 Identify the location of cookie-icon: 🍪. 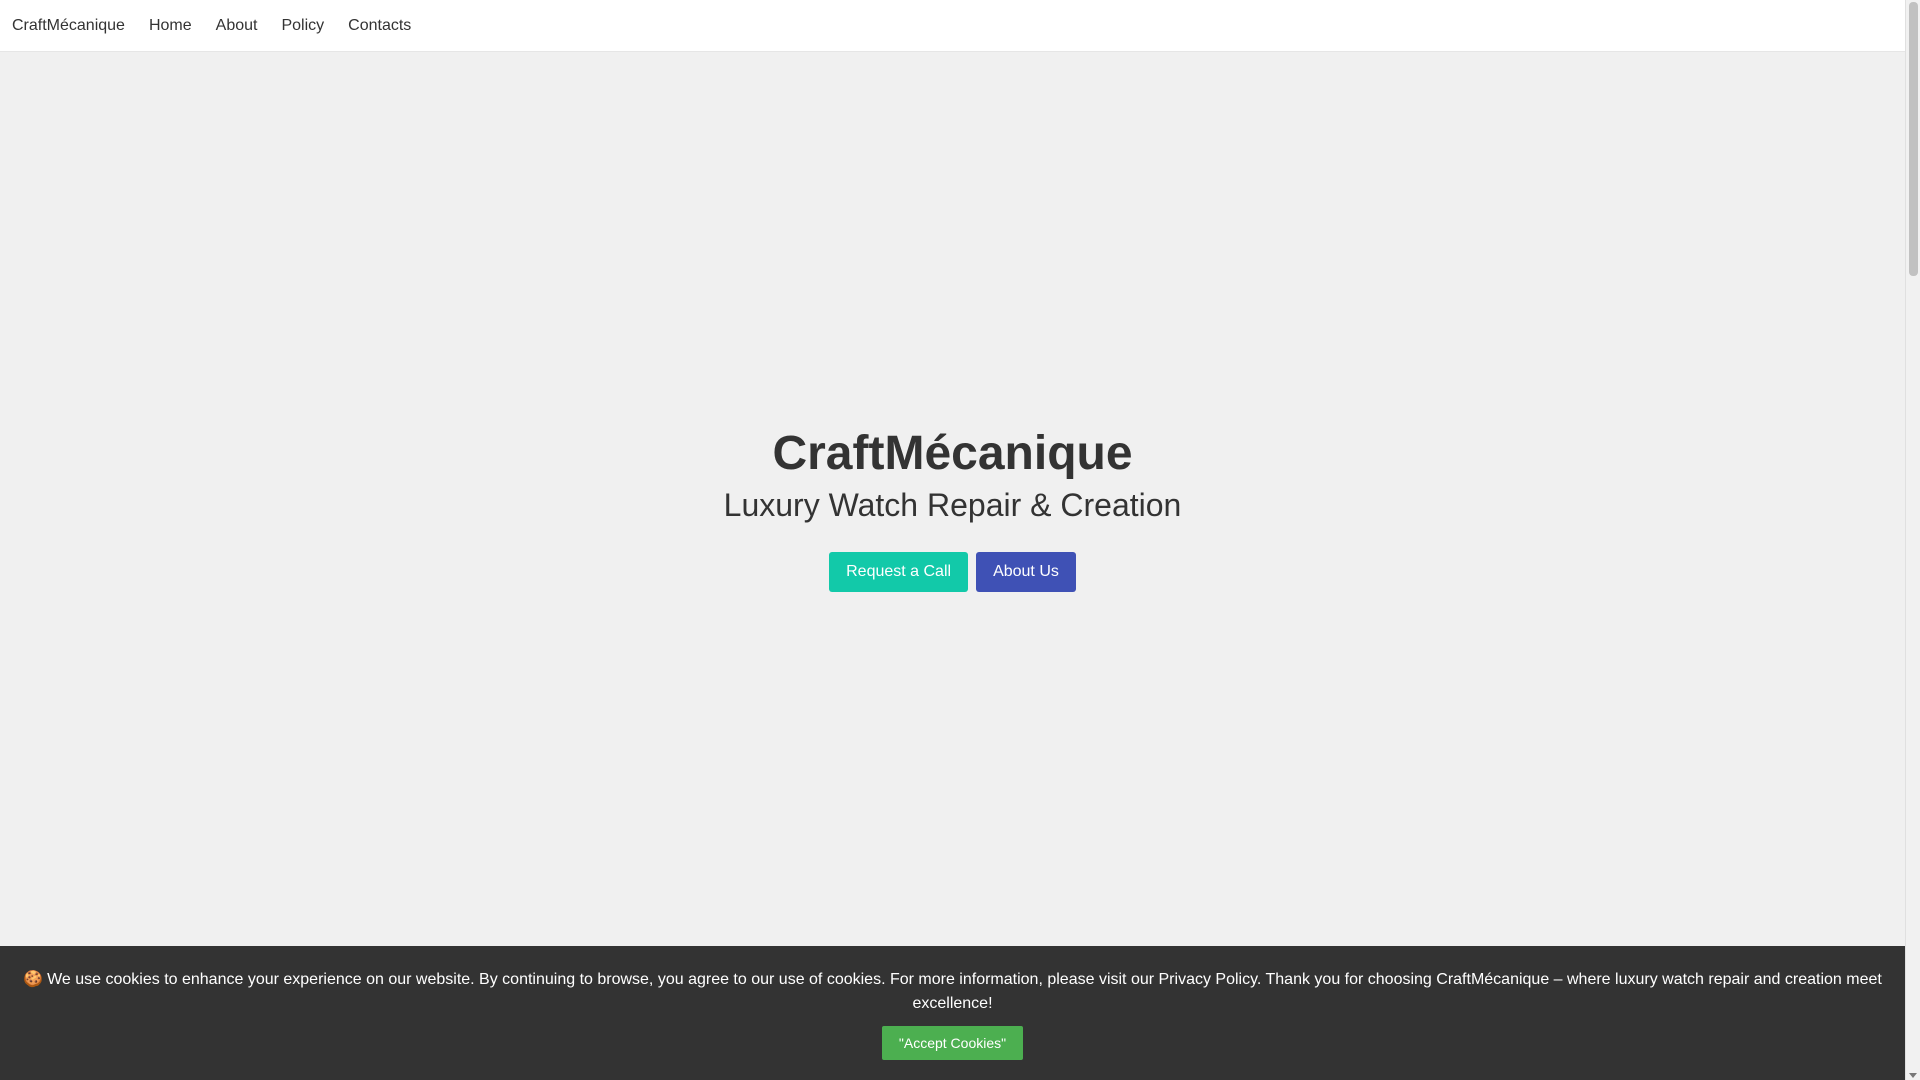
(33, 979).